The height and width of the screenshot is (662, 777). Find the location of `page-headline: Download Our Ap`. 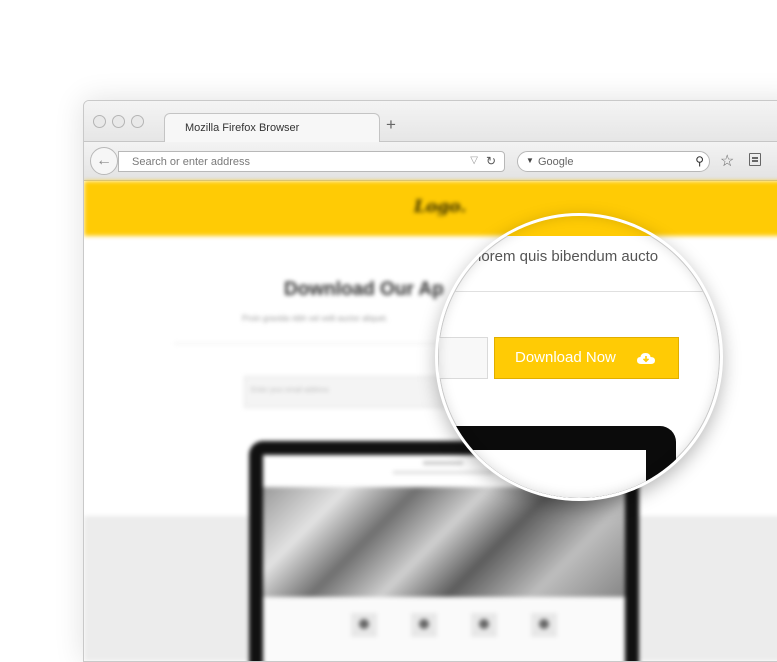

page-headline: Download Our Ap is located at coordinates (364, 289).